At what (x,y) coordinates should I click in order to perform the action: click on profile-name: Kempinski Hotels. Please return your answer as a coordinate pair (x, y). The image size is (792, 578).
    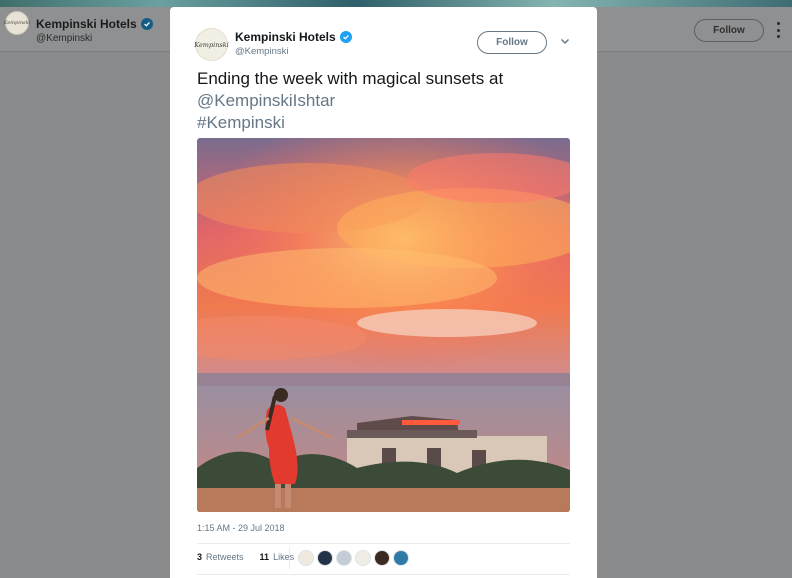
    Looking at the image, I should click on (94, 24).